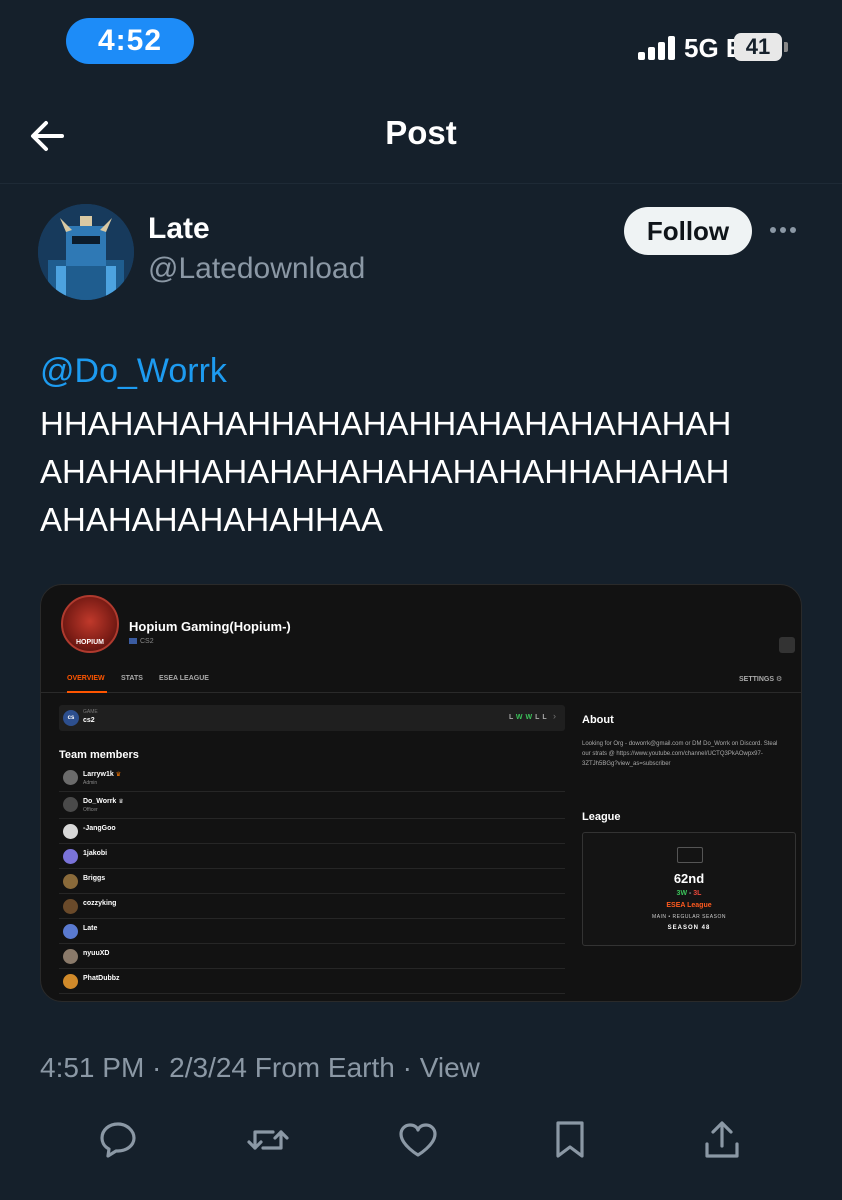 This screenshot has height=1200, width=842. What do you see at coordinates (133, 371) in the screenshot?
I see `mention-link: @Do_Worrk` at bounding box center [133, 371].